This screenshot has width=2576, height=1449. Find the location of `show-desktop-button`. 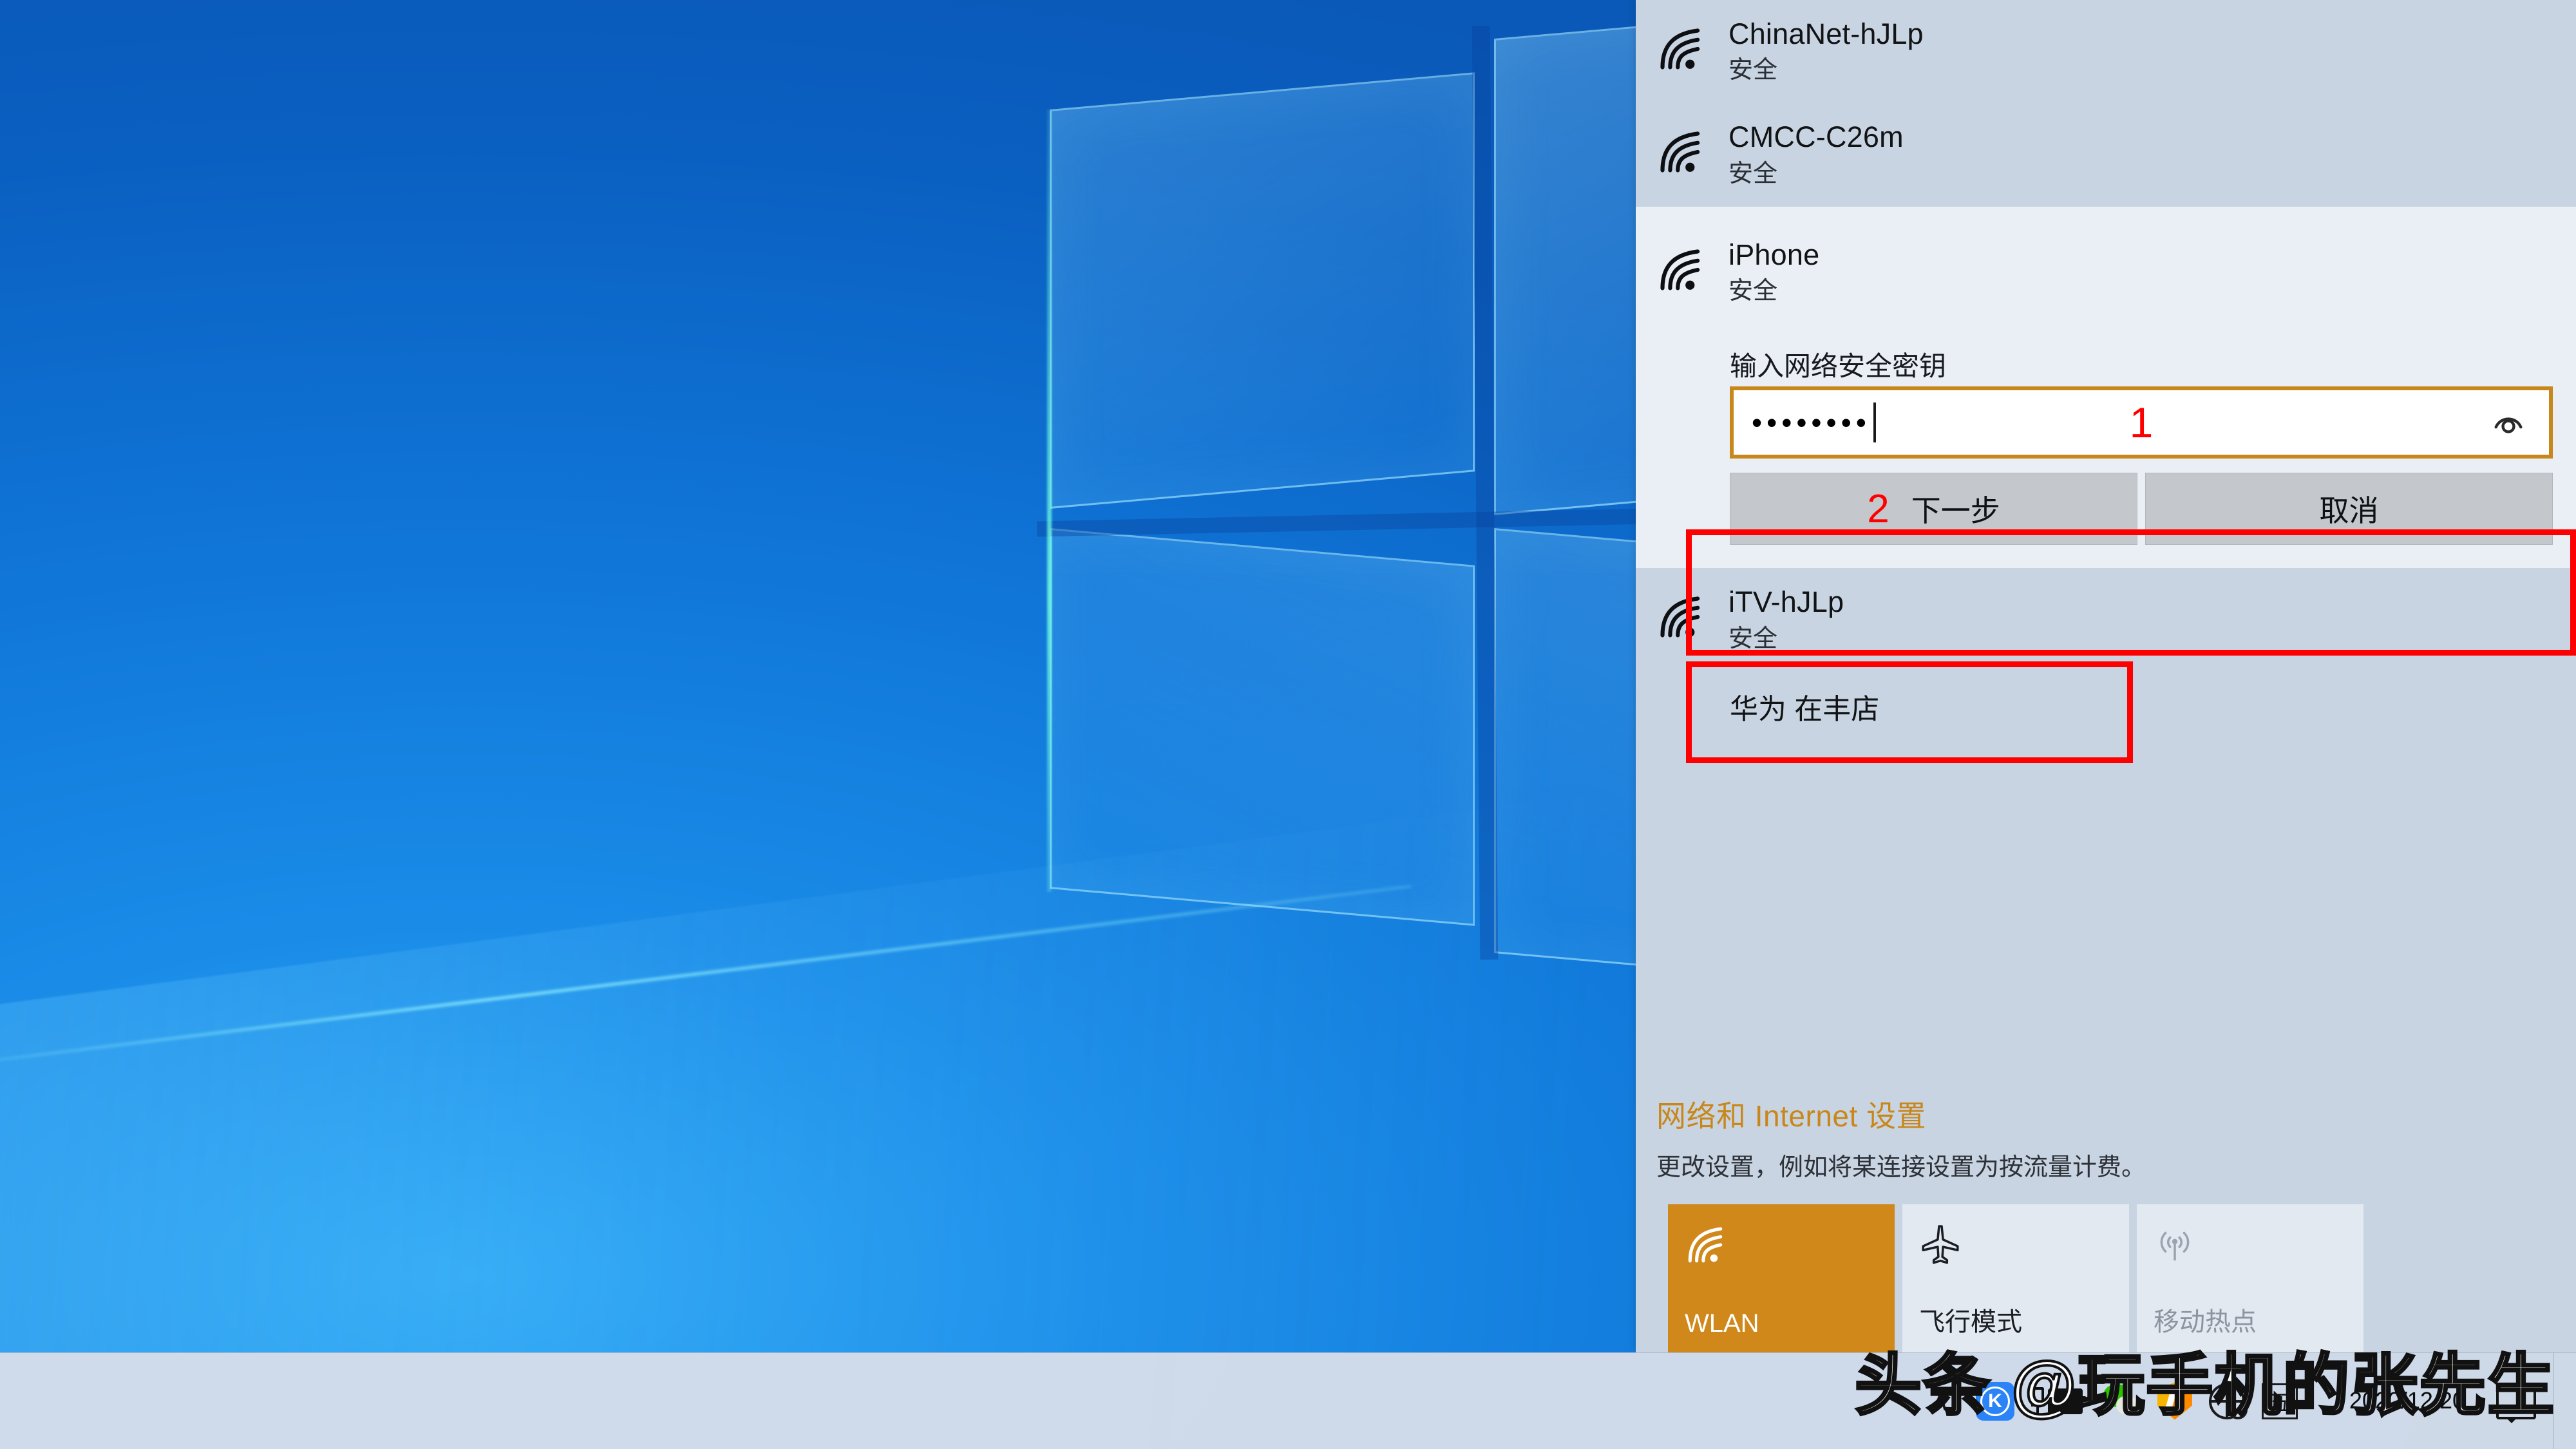

show-desktop-button is located at coordinates (2558, 1401).